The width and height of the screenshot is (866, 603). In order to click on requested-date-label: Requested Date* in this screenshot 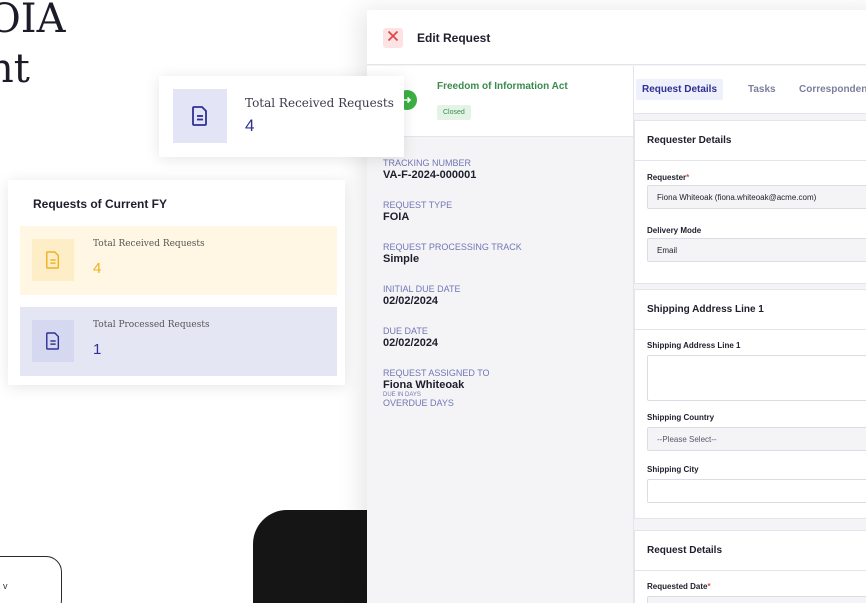, I will do `click(679, 586)`.